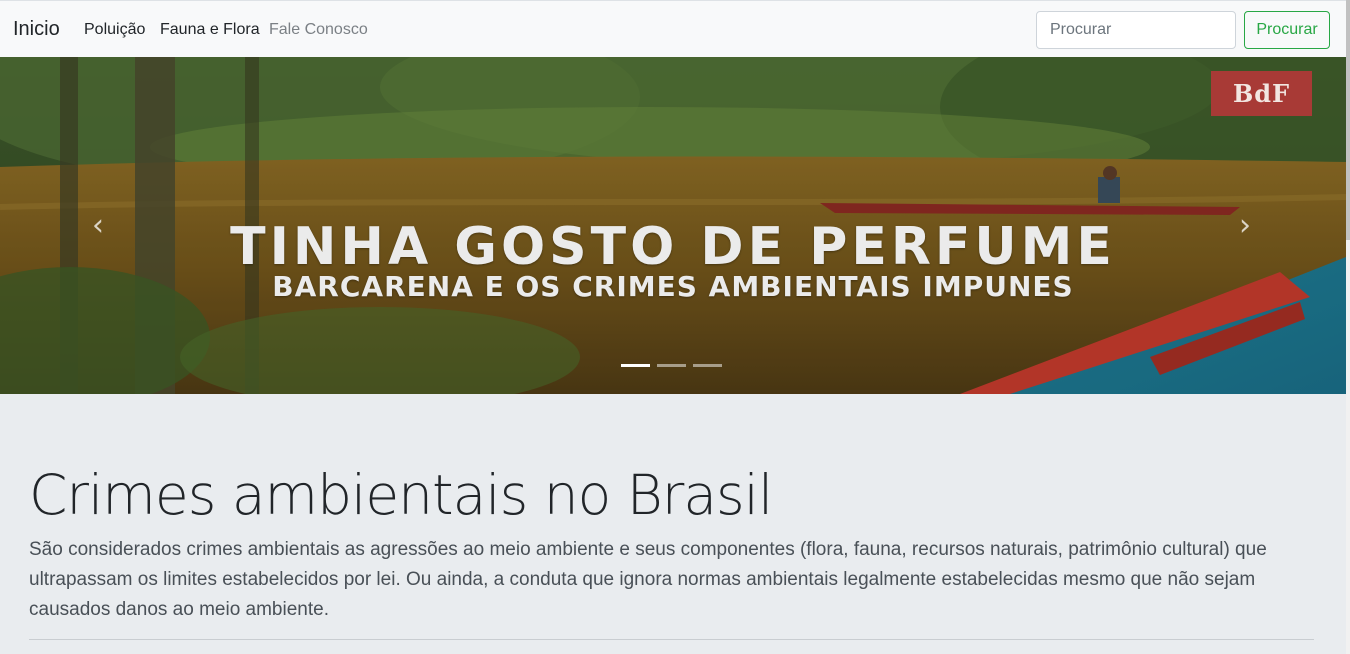  What do you see at coordinates (318, 30) in the screenshot?
I see `nav-link-fale-conosco: Fale Conosco` at bounding box center [318, 30].